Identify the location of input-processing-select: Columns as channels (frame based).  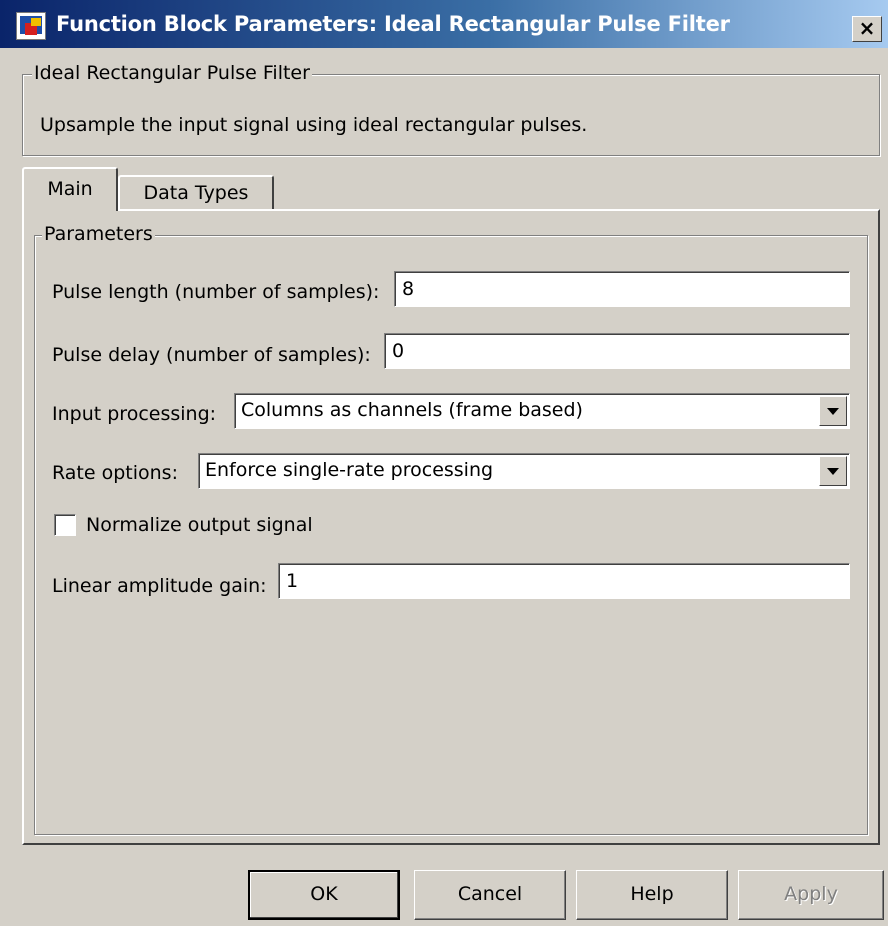
(542, 411).